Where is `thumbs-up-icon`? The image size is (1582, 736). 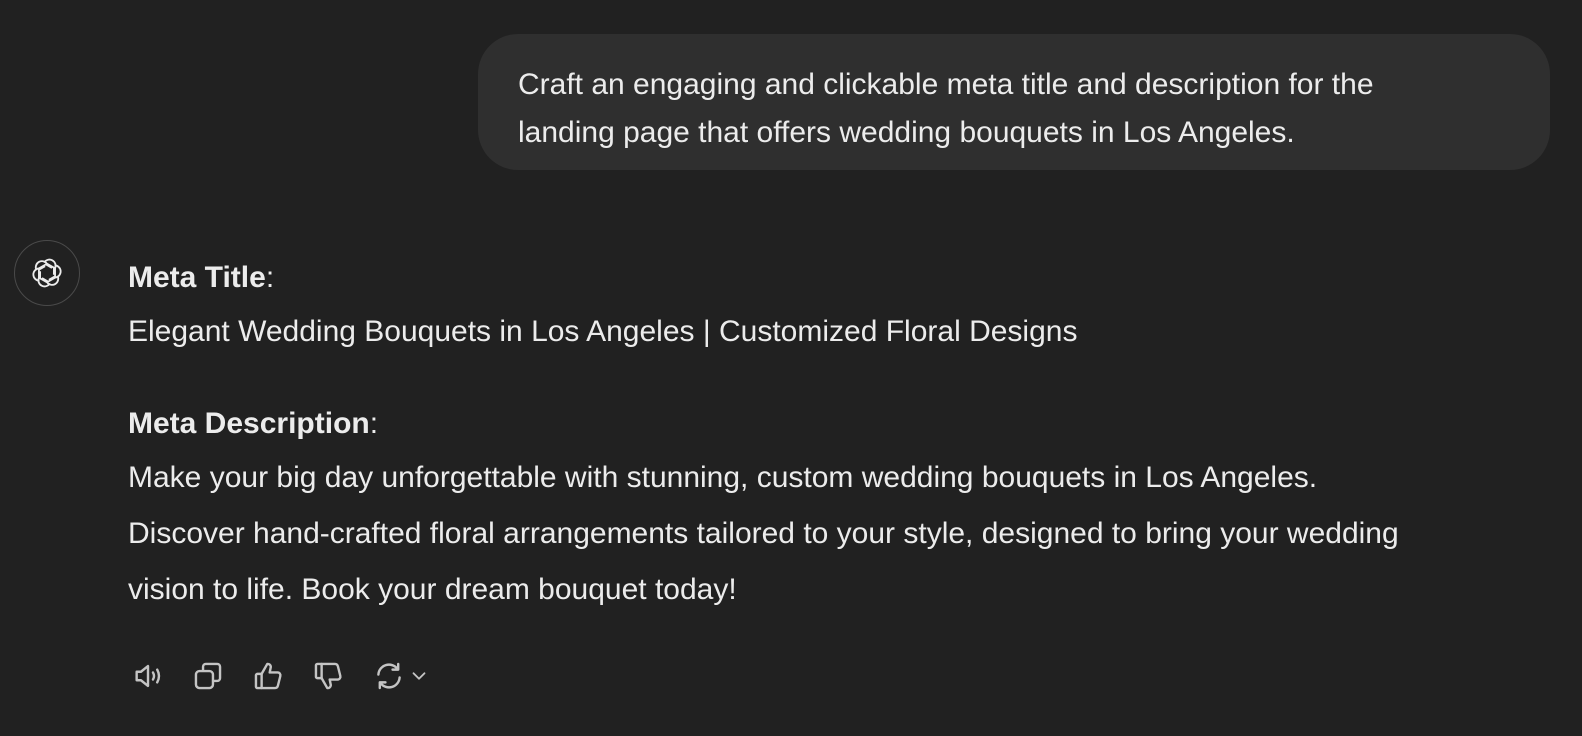
thumbs-up-icon is located at coordinates (268, 676).